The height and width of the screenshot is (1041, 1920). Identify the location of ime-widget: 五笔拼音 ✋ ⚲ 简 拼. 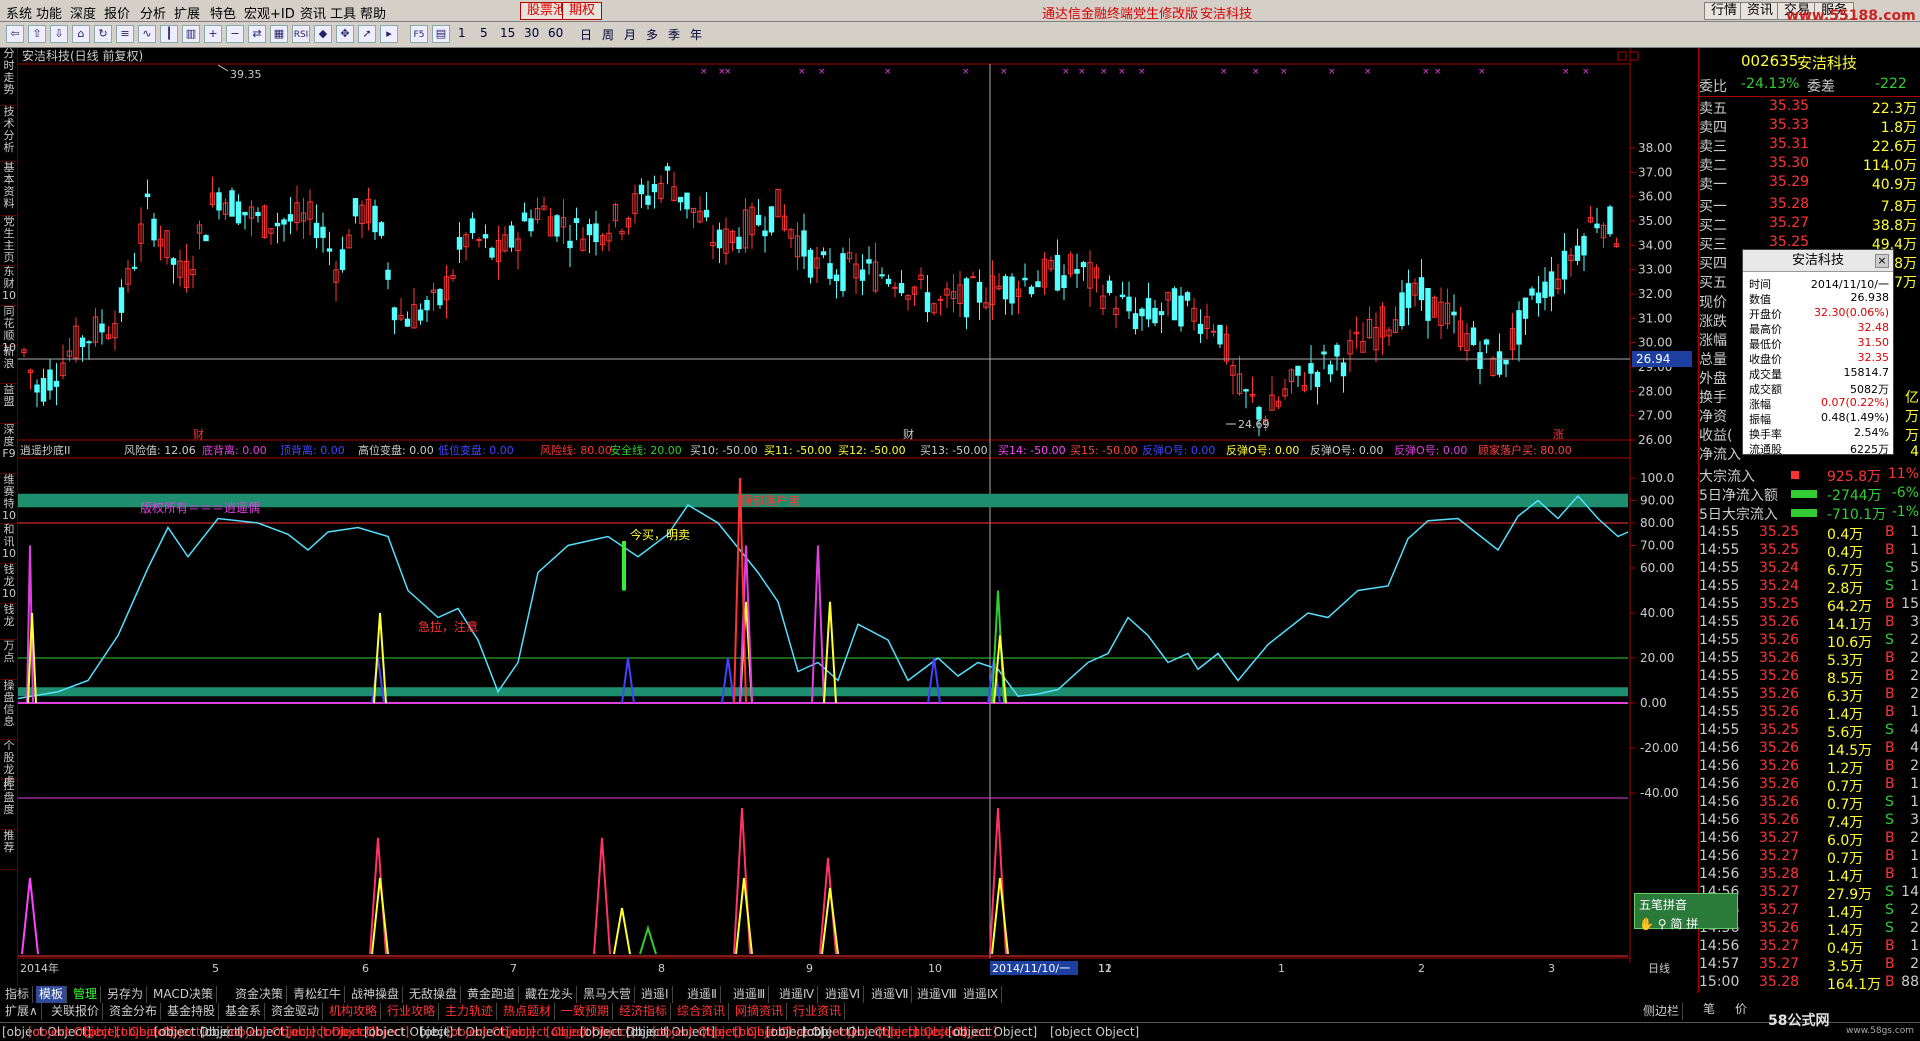
(1686, 912).